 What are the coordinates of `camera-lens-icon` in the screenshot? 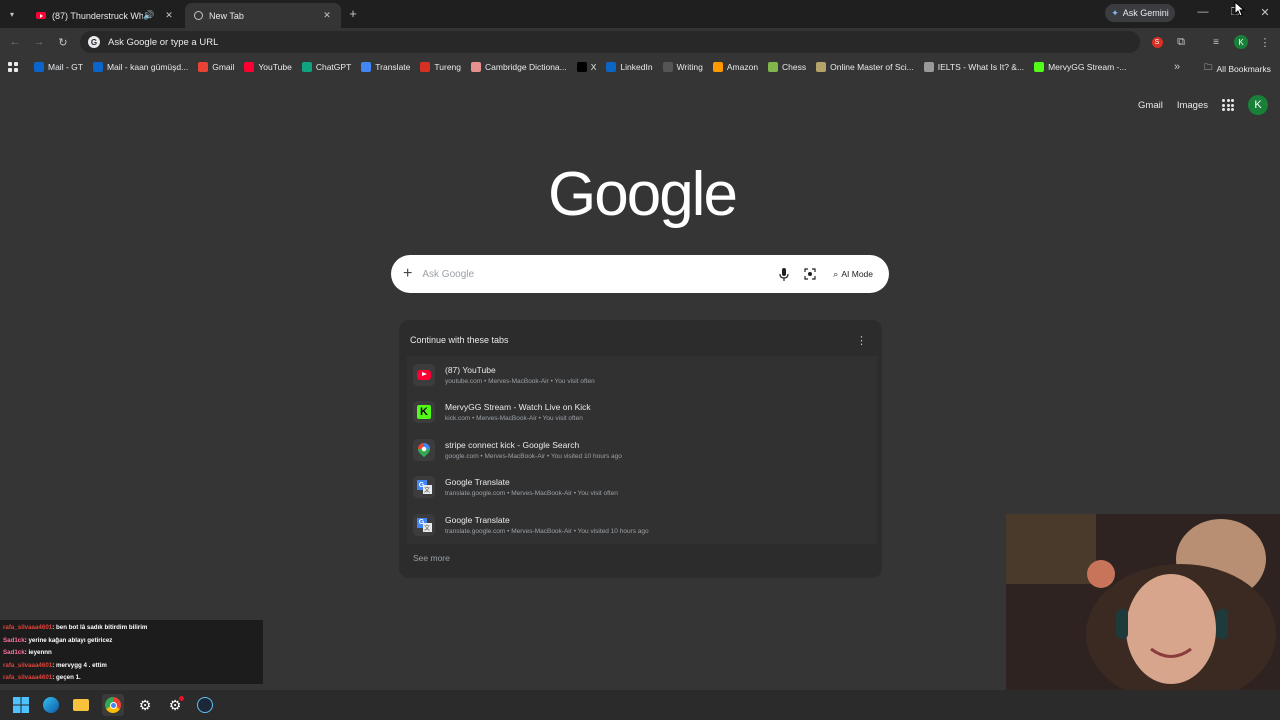 It's located at (810, 274).